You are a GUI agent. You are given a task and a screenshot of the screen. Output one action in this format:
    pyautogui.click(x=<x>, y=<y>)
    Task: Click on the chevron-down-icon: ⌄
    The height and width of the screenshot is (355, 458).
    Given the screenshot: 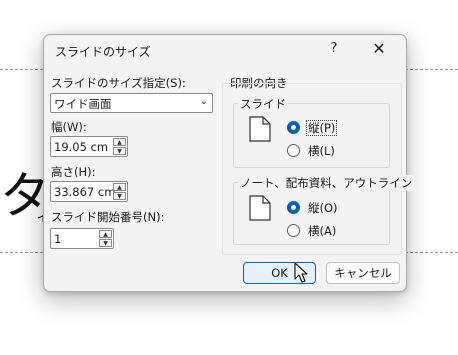 What is the action you would take?
    pyautogui.click(x=204, y=101)
    